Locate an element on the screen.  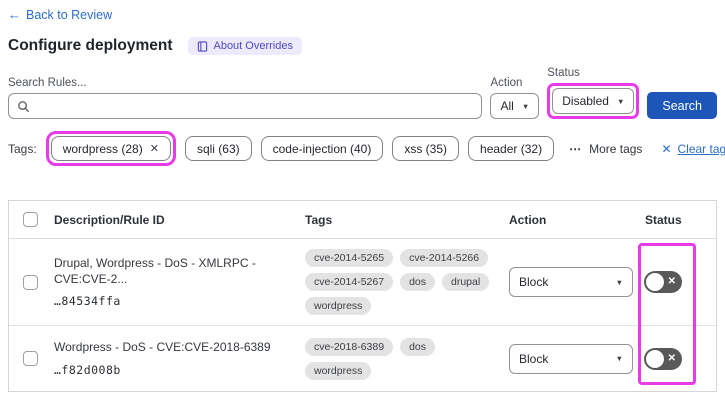
tag-chip-label: wordpress (28) is located at coordinates (102, 148).